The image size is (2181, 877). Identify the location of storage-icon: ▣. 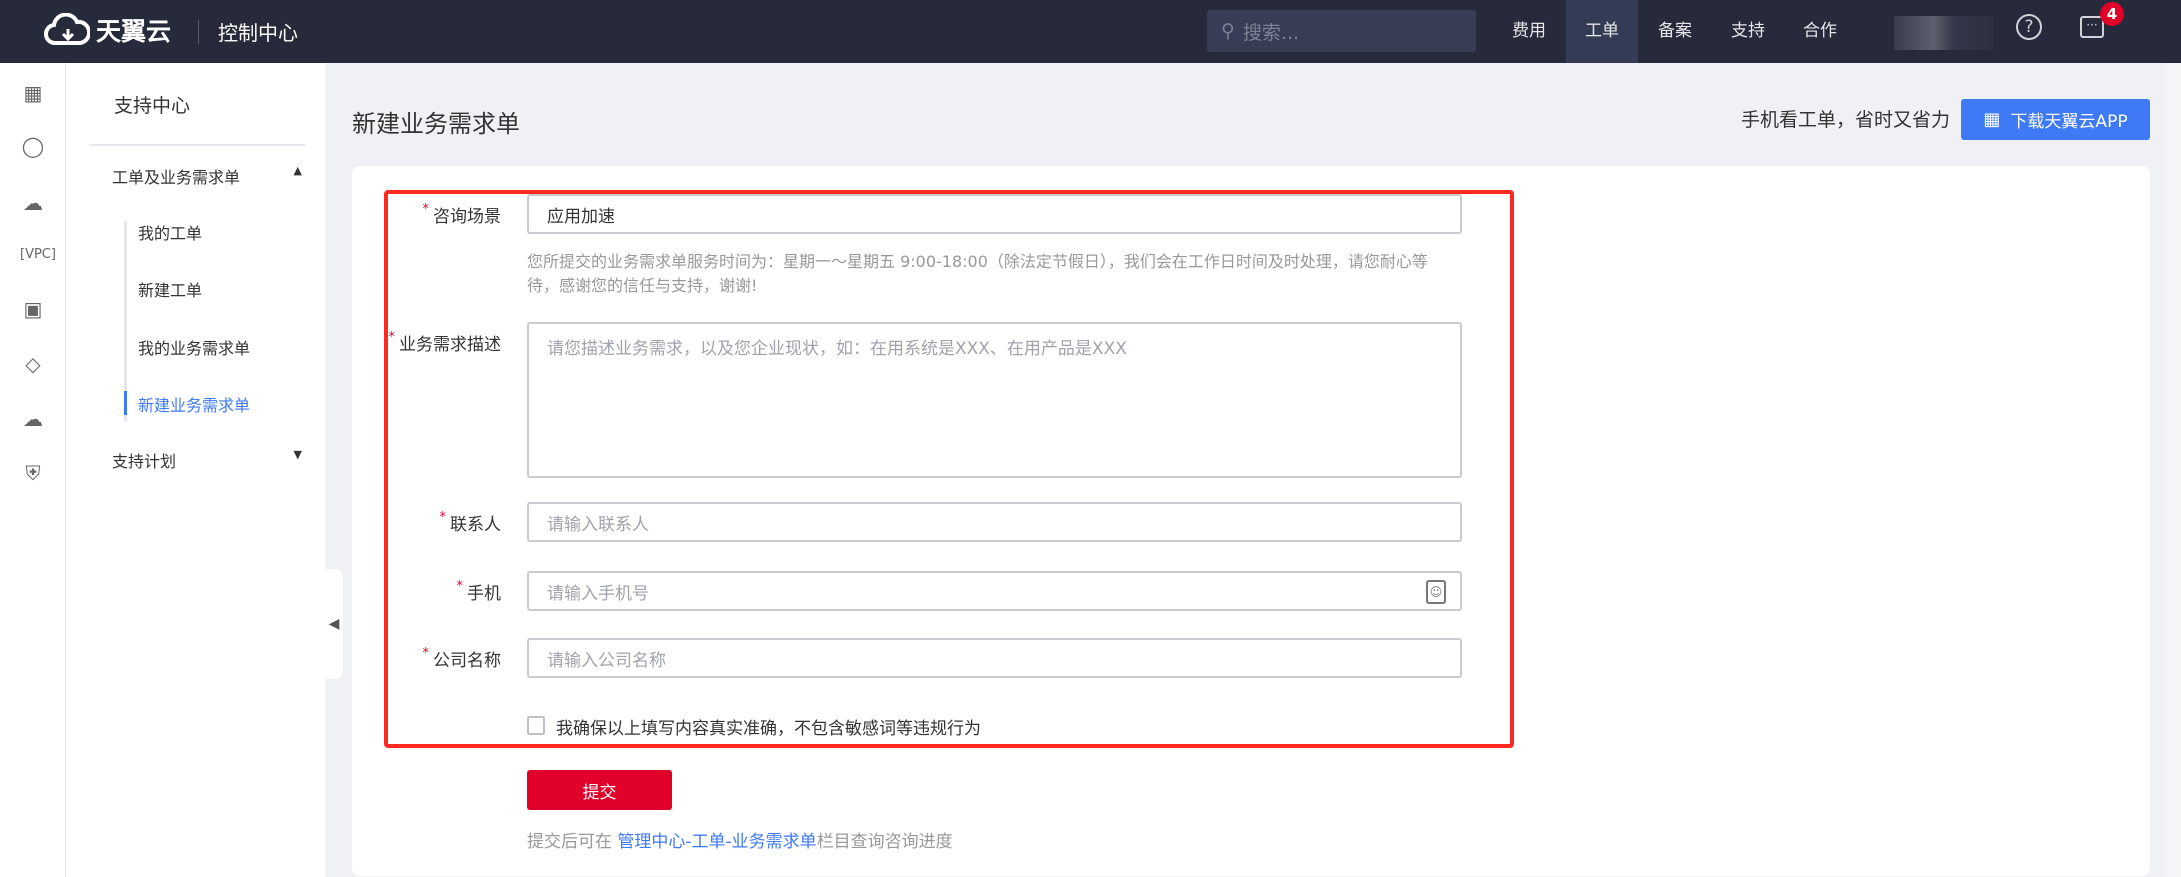
(33, 309).